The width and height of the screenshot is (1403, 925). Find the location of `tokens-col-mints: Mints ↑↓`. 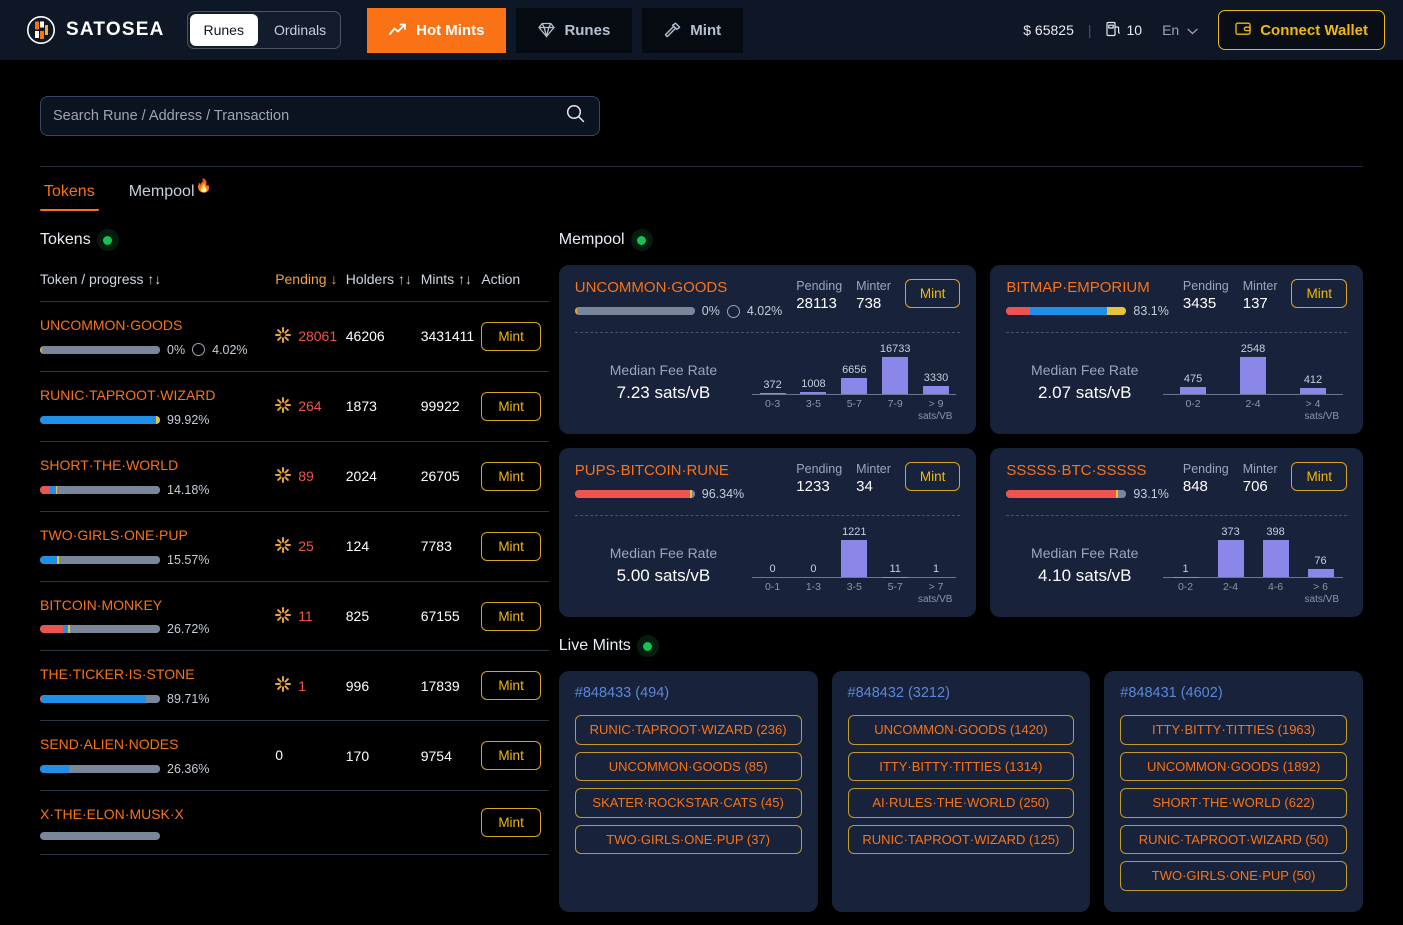

tokens-col-mints: Mints ↑↓ is located at coordinates (451, 283).